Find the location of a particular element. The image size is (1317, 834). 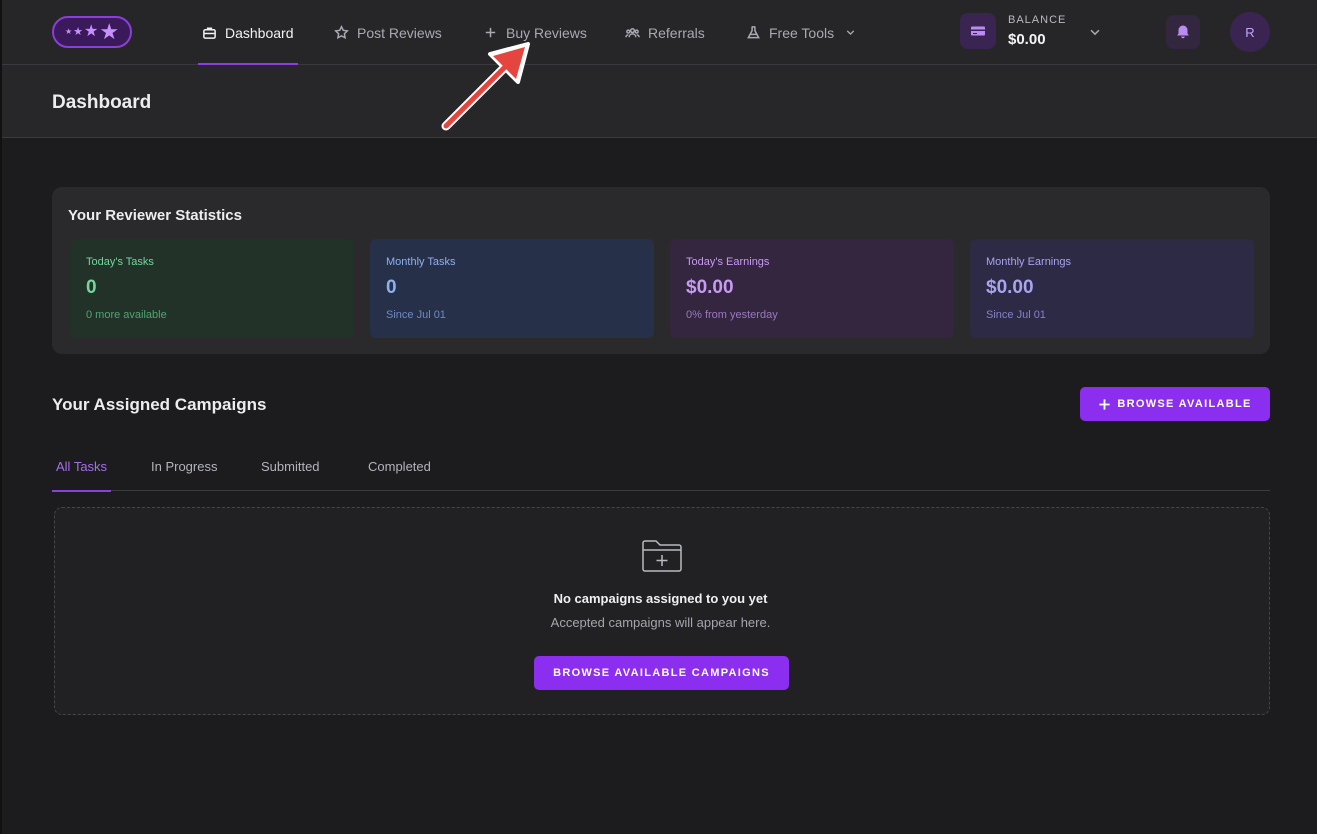

page-header is located at coordinates (659, 101).